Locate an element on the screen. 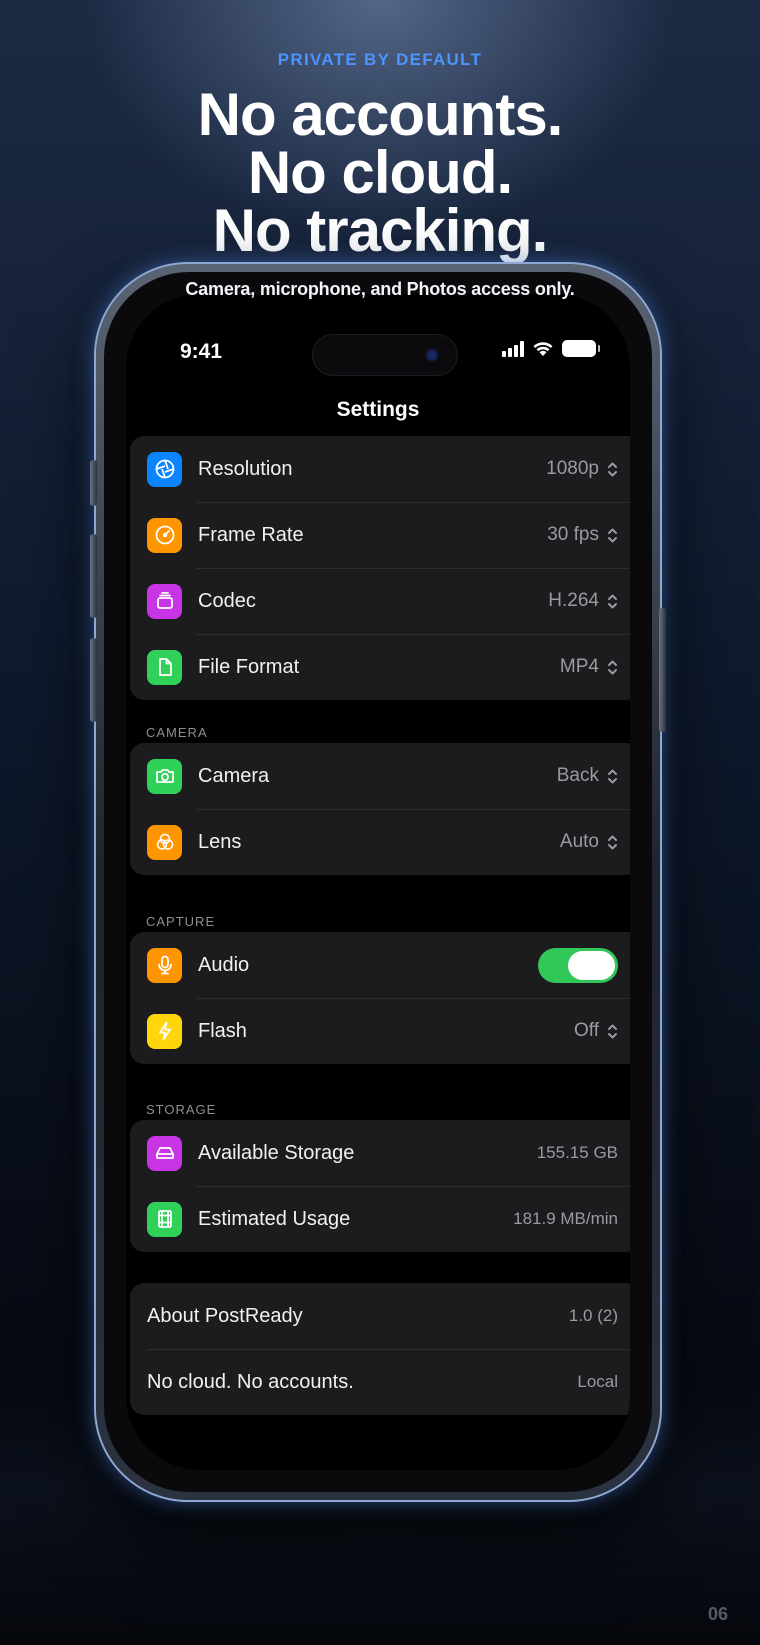  flash-row: Flash Off is located at coordinates (380, 1031).